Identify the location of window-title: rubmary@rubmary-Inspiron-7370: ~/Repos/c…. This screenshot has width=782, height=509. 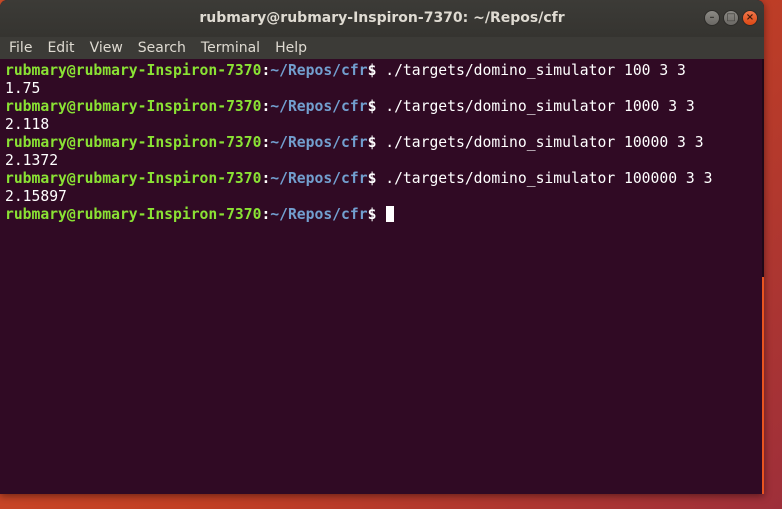
(382, 18).